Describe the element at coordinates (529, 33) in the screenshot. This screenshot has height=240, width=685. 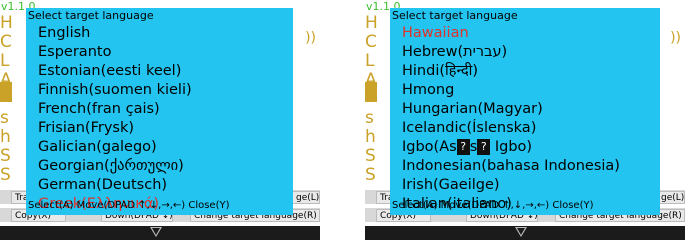
I see `language-item-selected: Hawaiian` at that location.